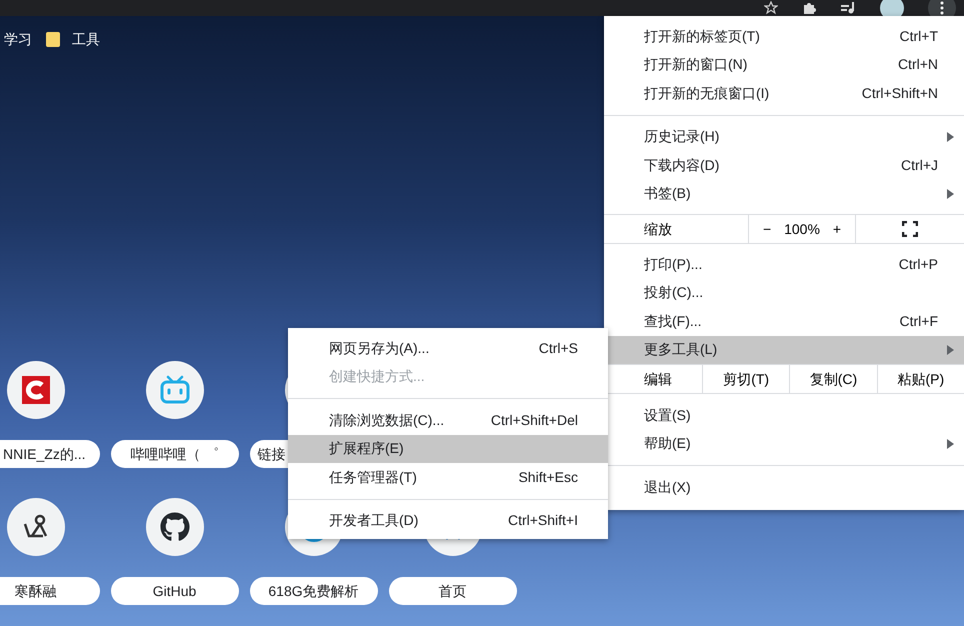  Describe the element at coordinates (942, 8) in the screenshot. I see `kebab-icon` at that location.